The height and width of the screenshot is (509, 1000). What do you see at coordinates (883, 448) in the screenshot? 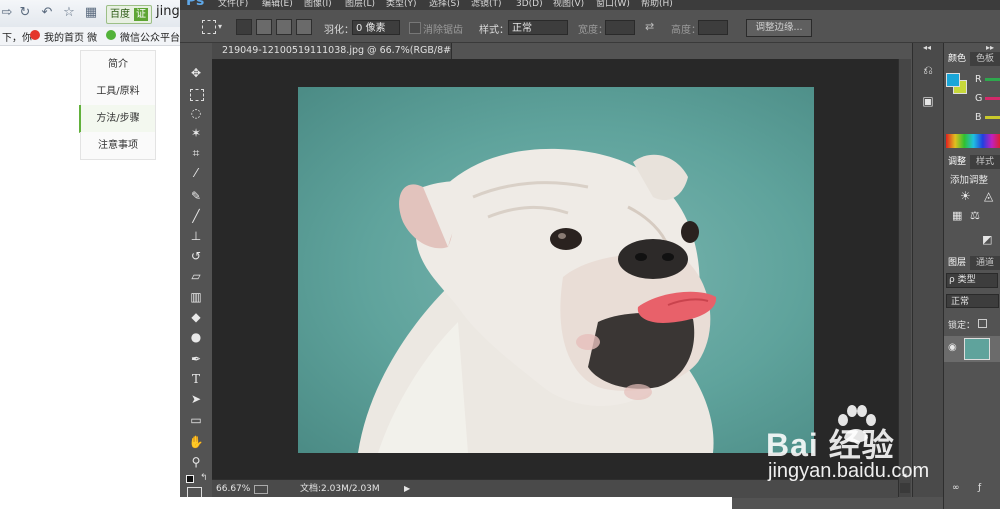
I see `baidu-jingyan-watermark: Bai 经验 jingyan.baidu.com` at bounding box center [883, 448].